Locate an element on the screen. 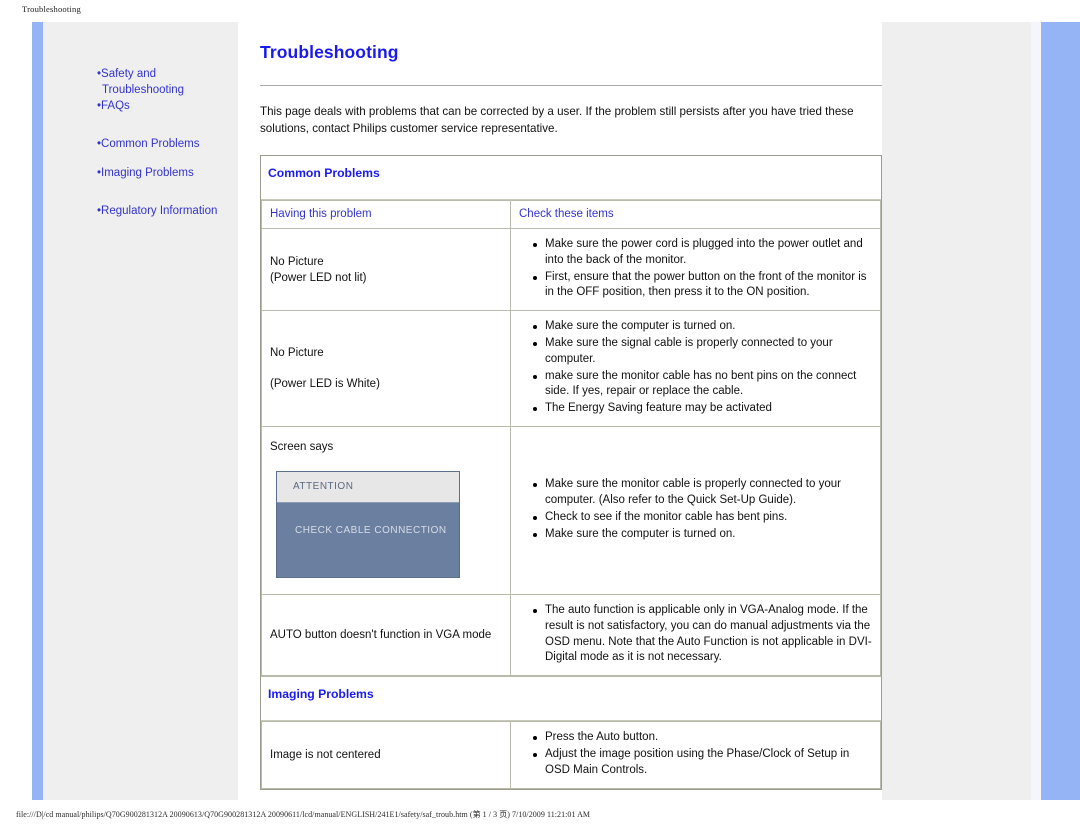  print-header-title: Troubleshooting is located at coordinates (51, 9).